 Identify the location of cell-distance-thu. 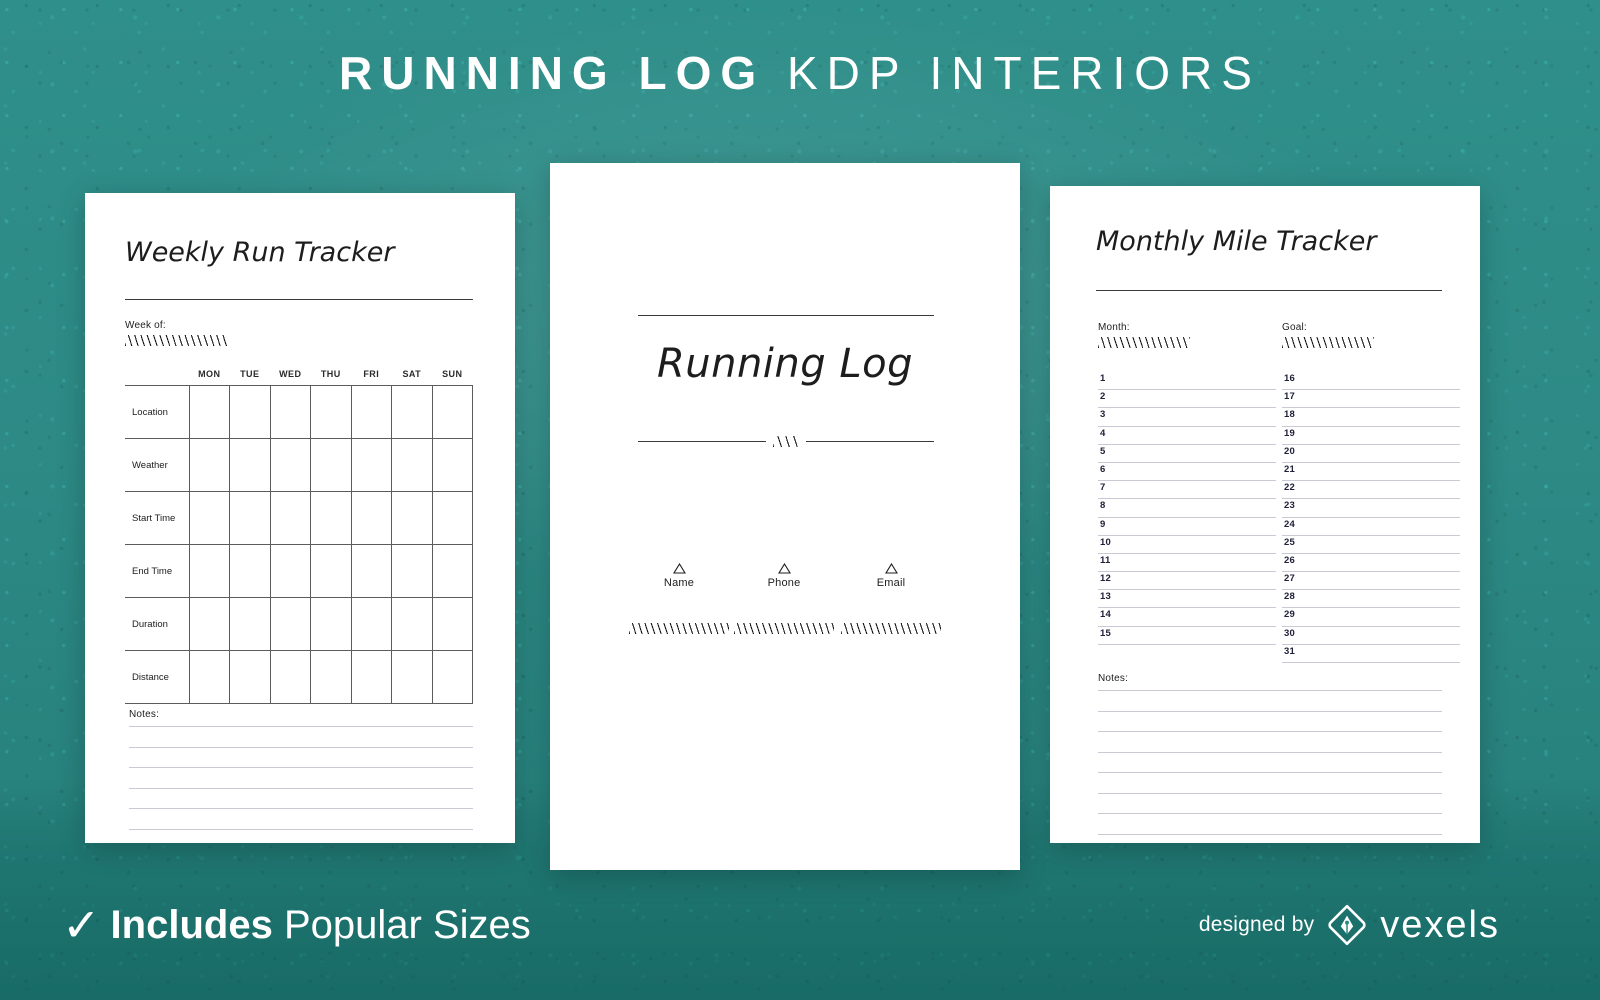
(330, 677).